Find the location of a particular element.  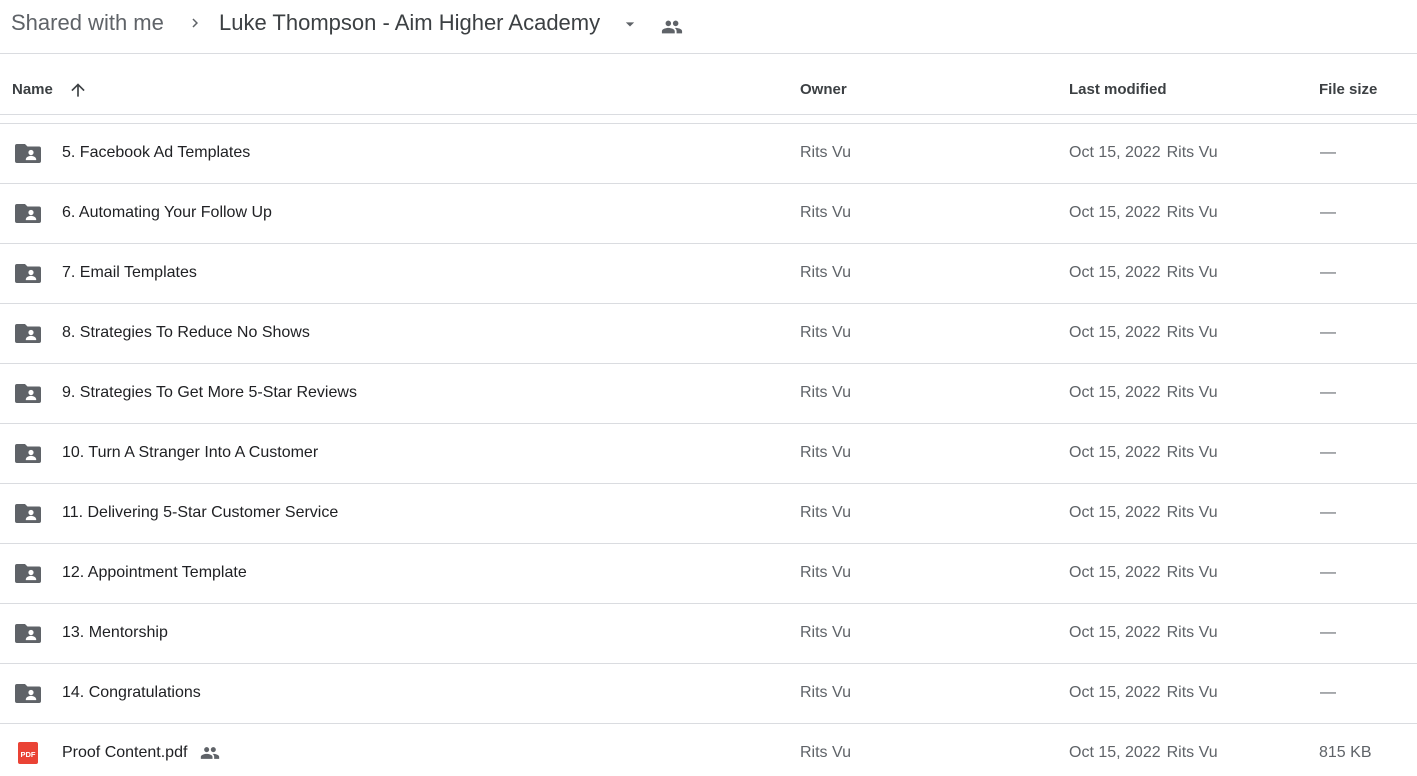

column-file-size-header: File size is located at coordinates (1348, 89).